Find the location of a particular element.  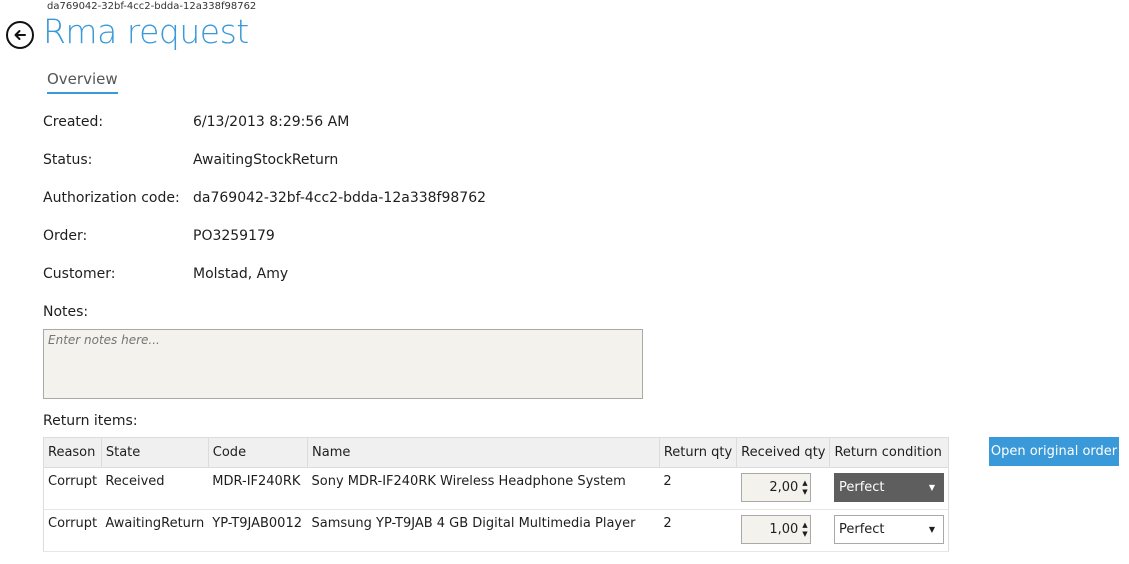

column-header-reason: Reason is located at coordinates (72, 452).